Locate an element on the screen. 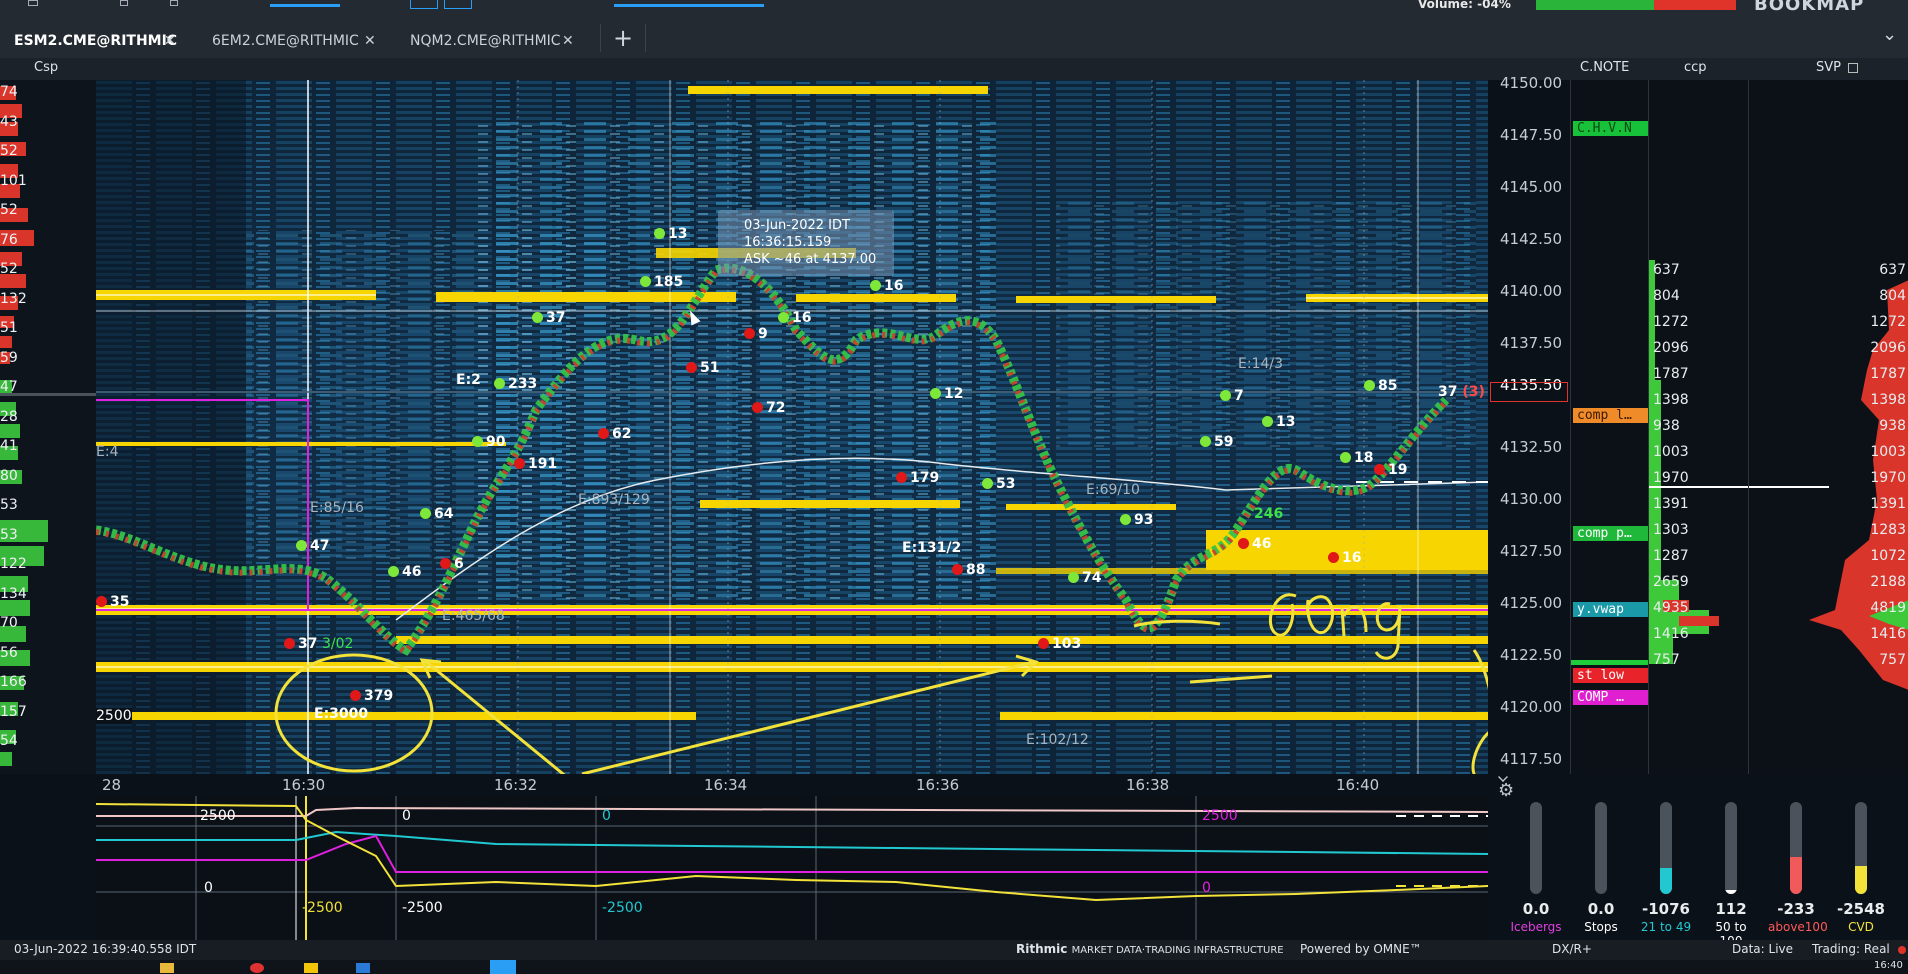 This screenshot has height=974, width=1908. time-axis: 28 16:30 16:32 16:34 16:36 16:38 16:40 is located at coordinates (792, 785).